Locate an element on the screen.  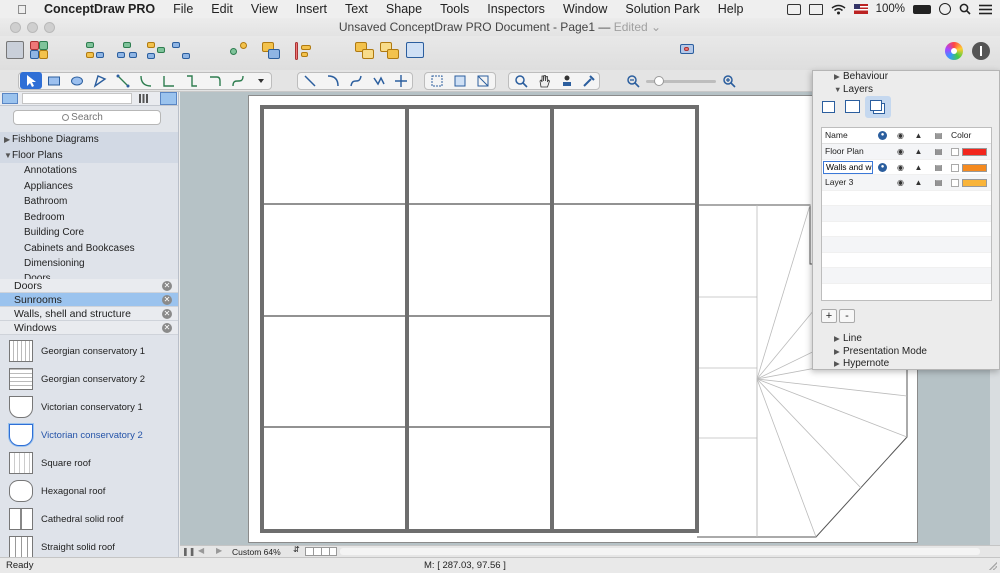
menu-app: ConceptDraw PRO is located at coordinates (102, 9).